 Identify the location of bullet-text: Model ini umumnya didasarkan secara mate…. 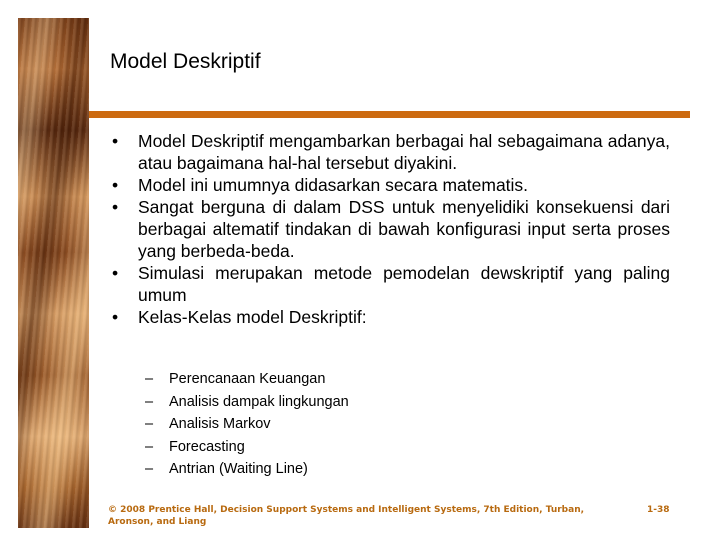
(333, 185).